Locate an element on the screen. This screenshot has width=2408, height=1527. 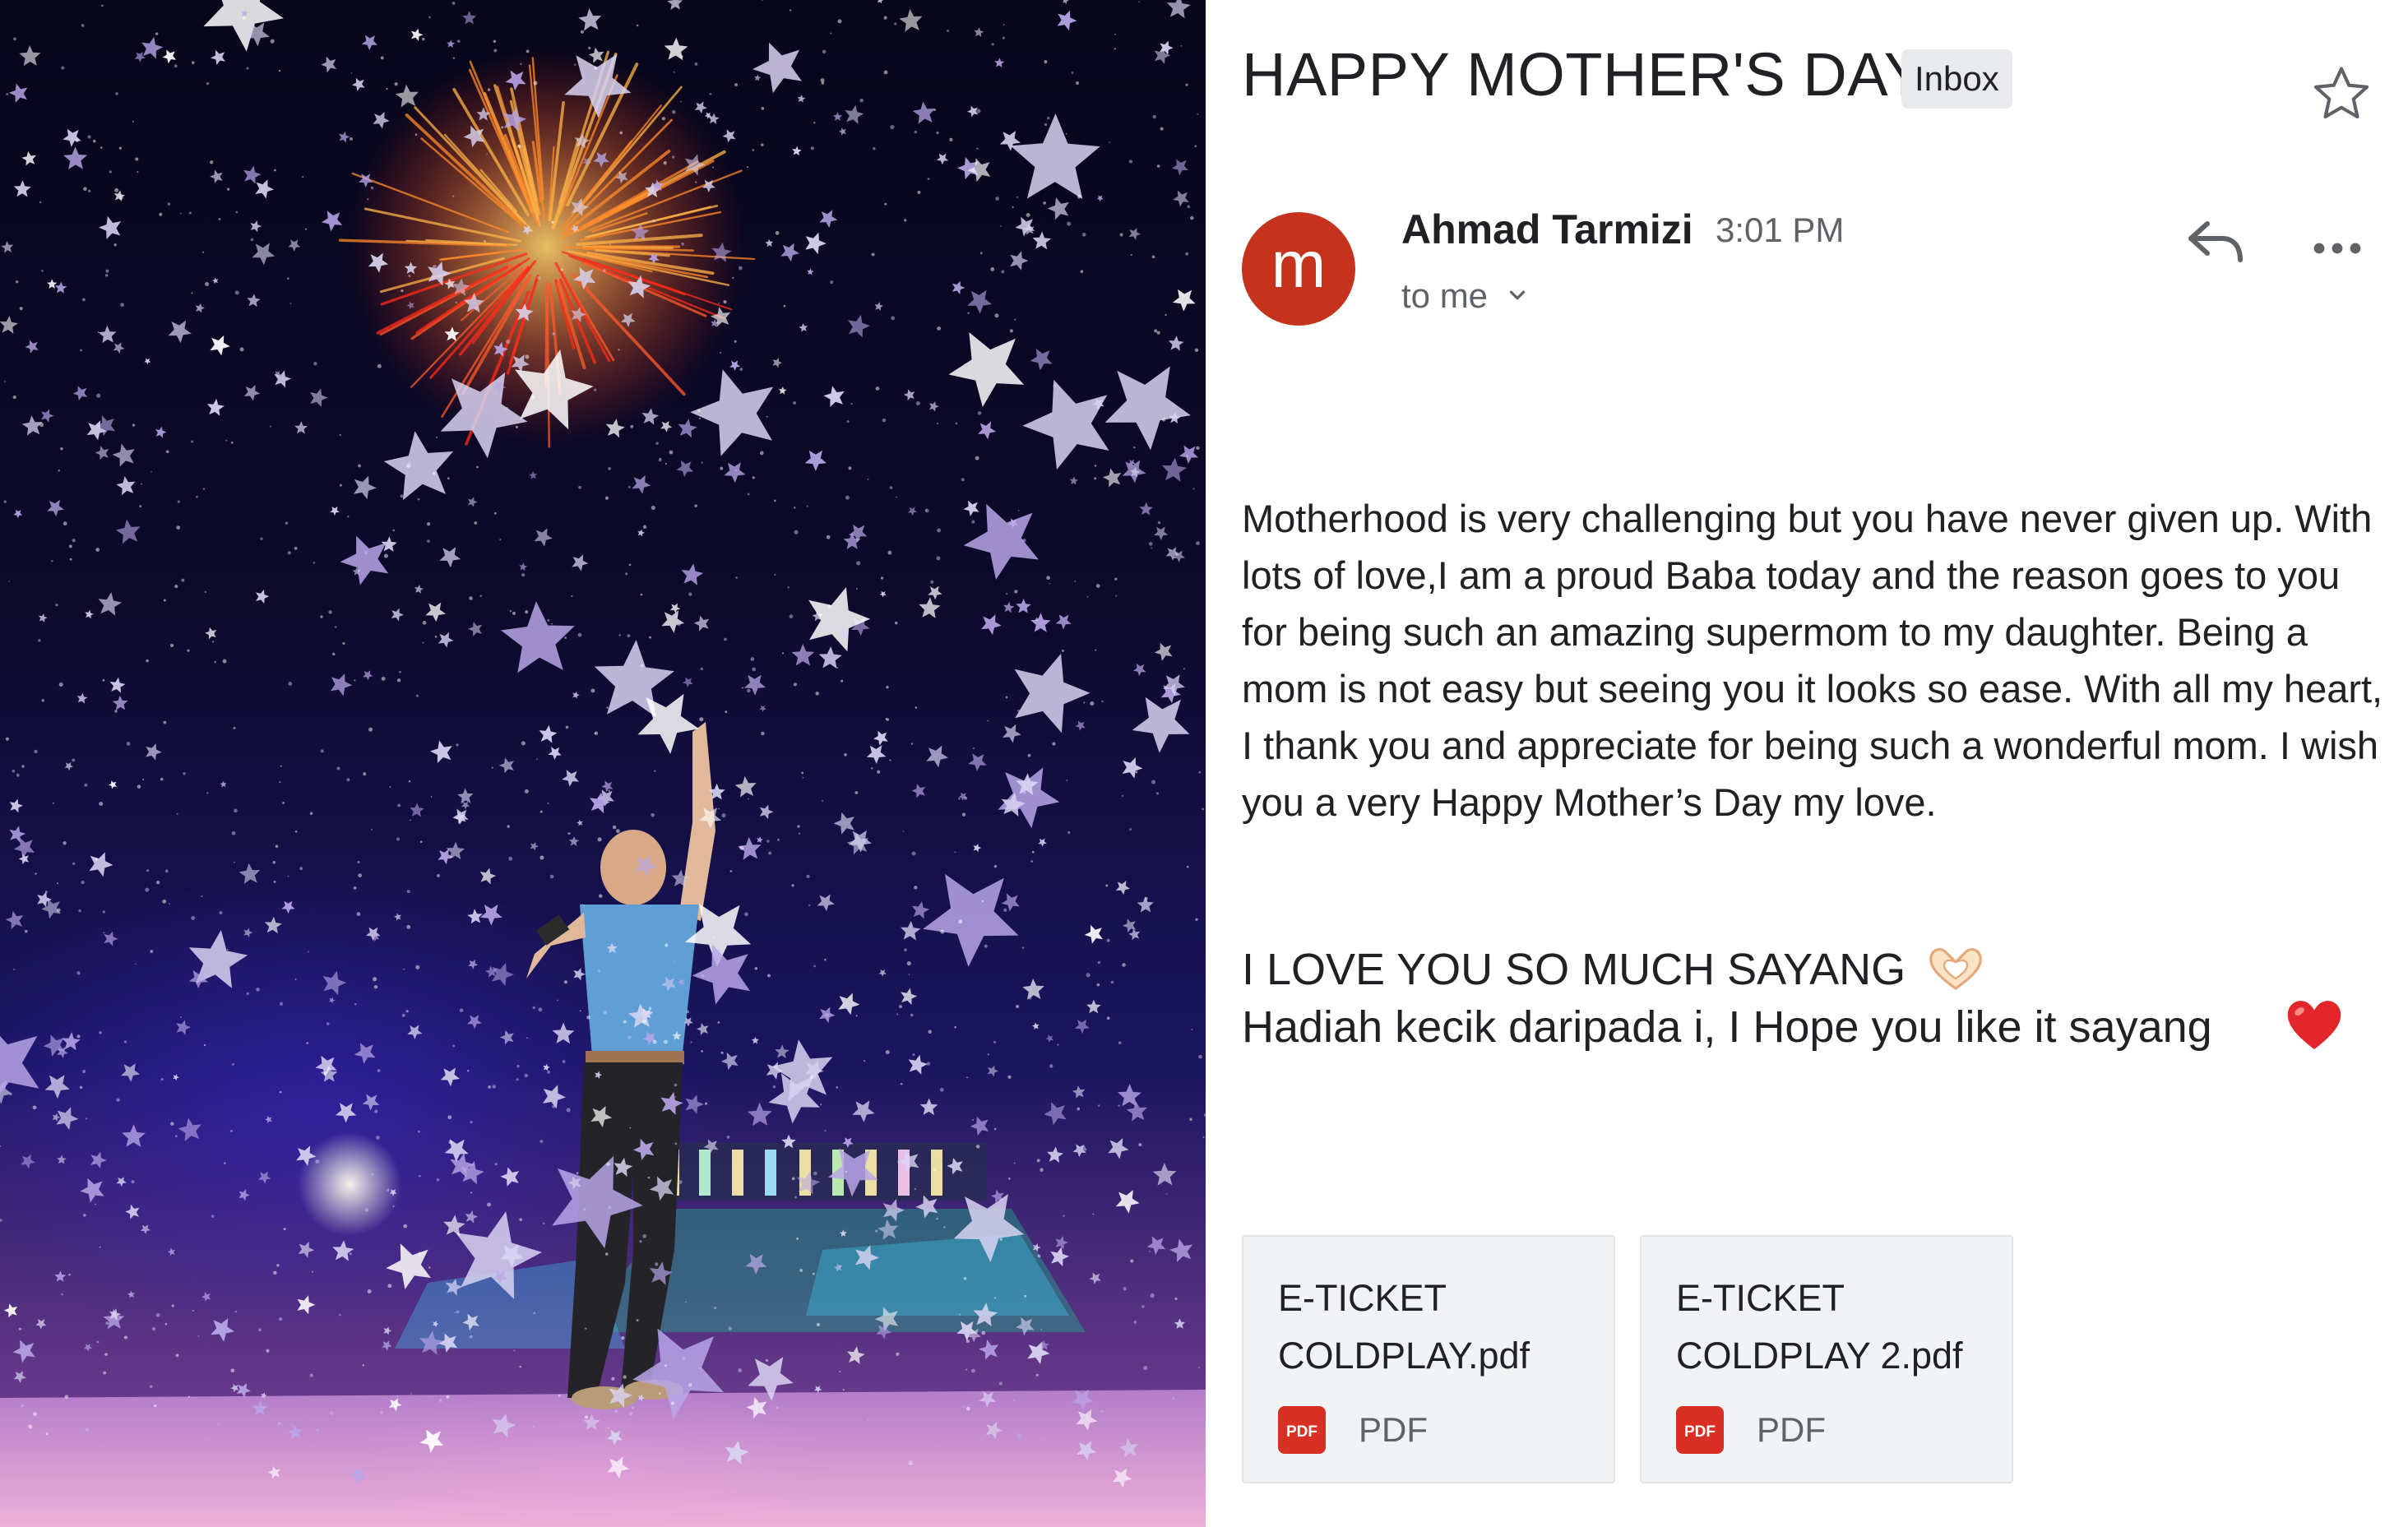
sender-avatar: m is located at coordinates (1298, 269).